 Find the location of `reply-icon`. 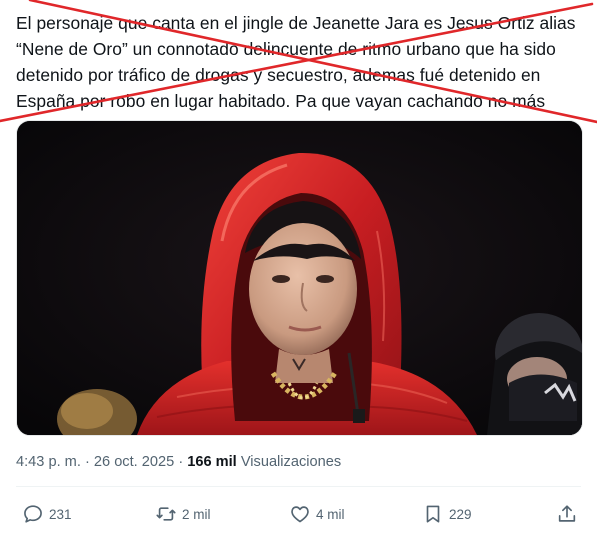

reply-icon is located at coordinates (33, 514).